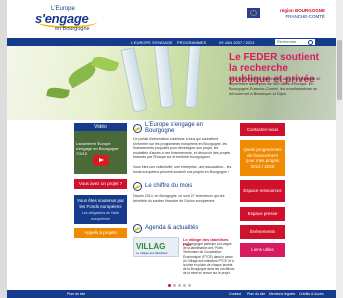  I want to click on site-logo: L'Europe s'engage en Bourgogne, so click(70, 20).